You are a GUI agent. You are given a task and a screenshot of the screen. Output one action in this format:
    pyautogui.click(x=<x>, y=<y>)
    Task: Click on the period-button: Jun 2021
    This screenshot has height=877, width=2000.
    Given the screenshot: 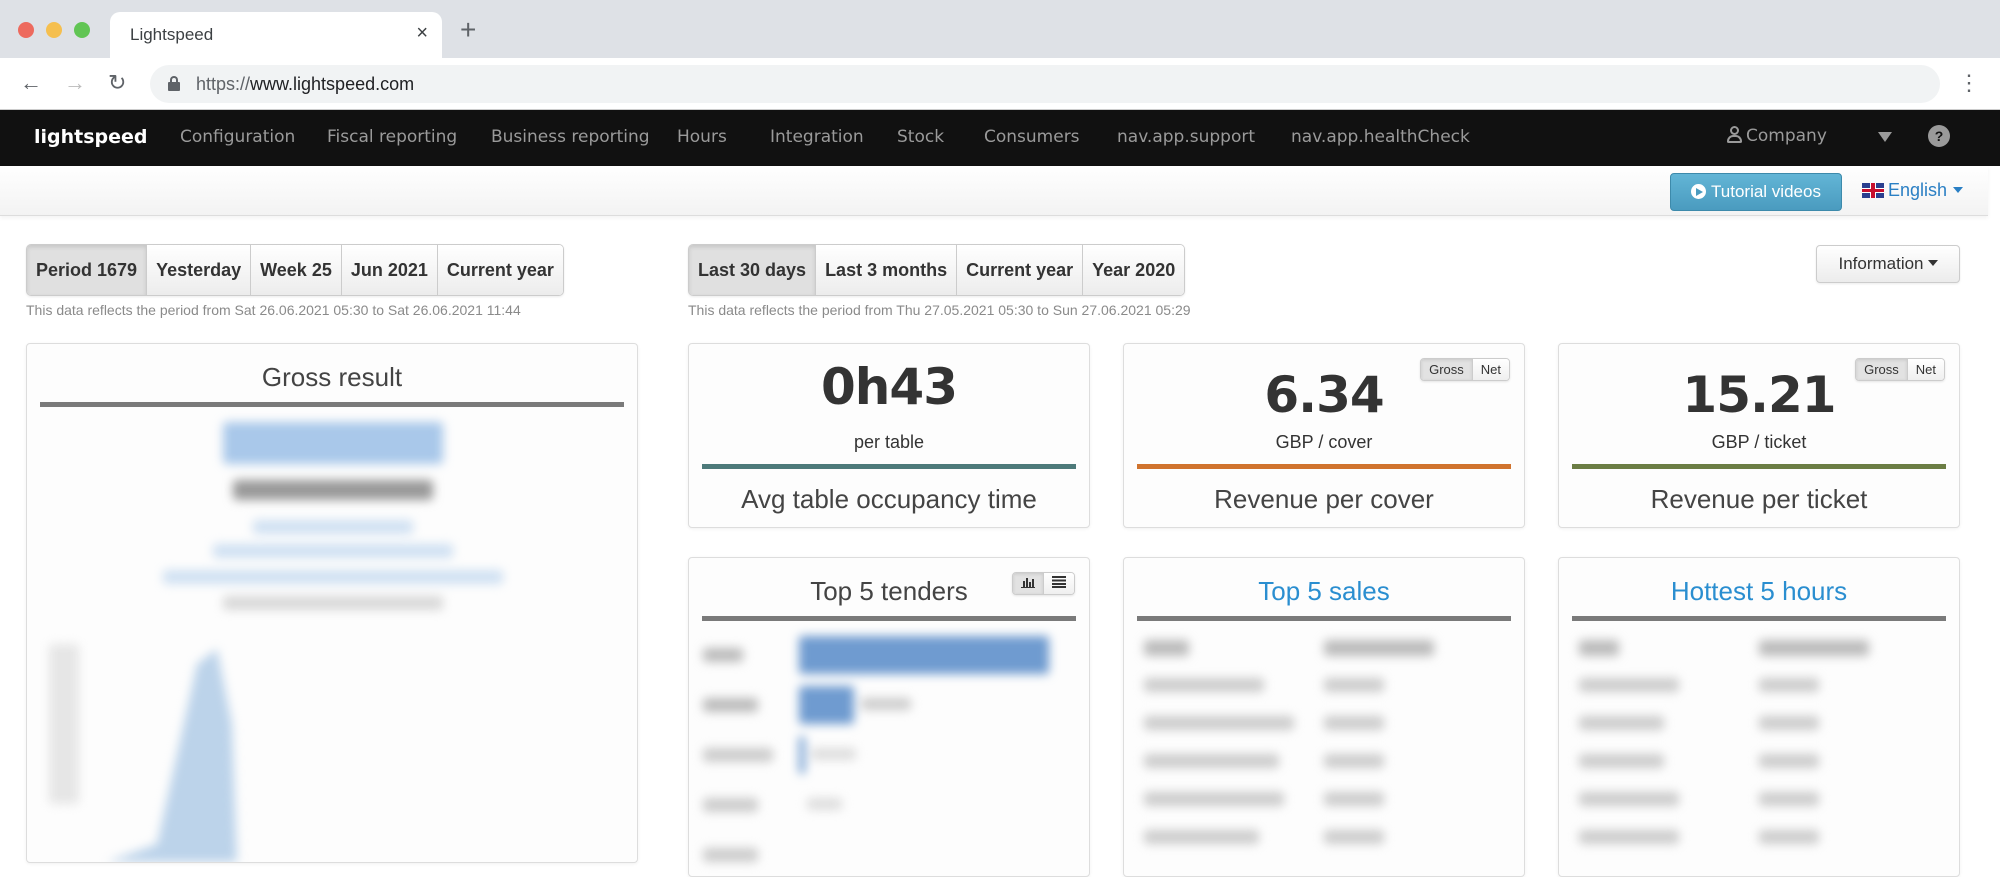 What is the action you would take?
    pyautogui.click(x=389, y=270)
    